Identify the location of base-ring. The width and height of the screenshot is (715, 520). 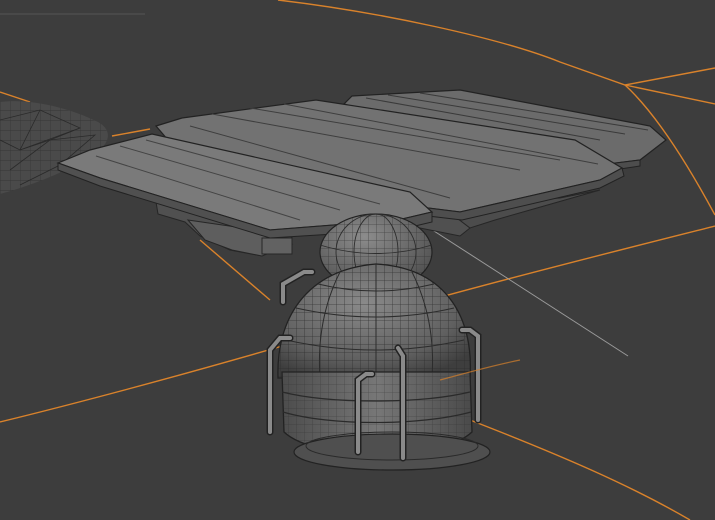
(386, 421).